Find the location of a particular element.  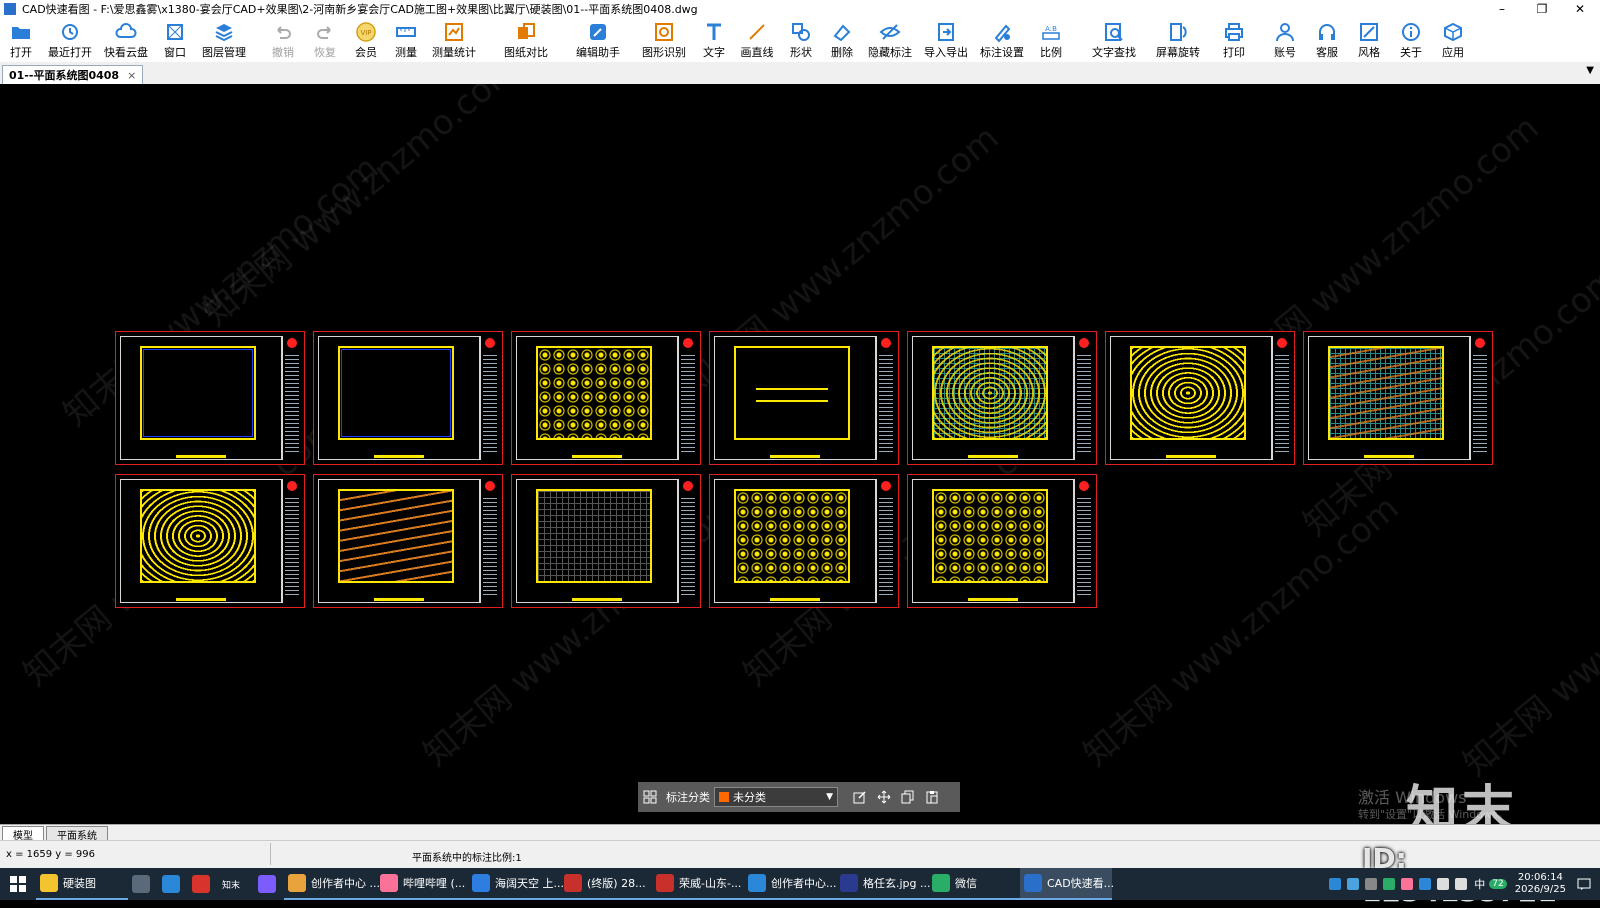

edit-annotation-icon is located at coordinates (860, 797).